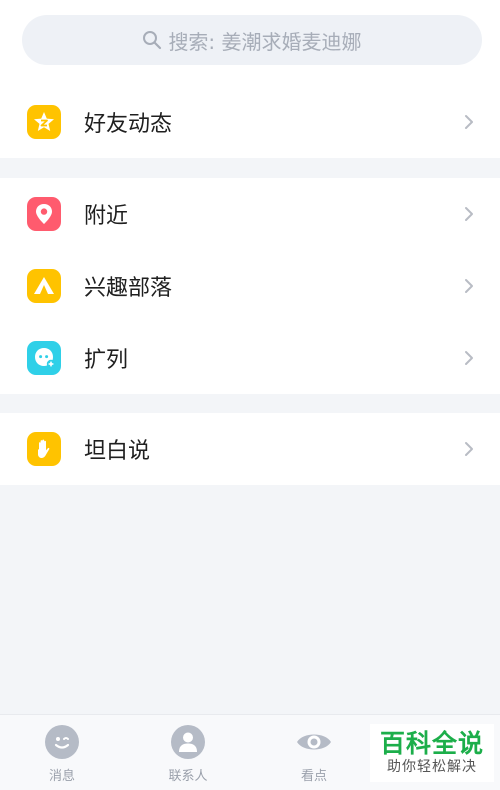 This screenshot has height=790, width=500. What do you see at coordinates (128, 124) in the screenshot?
I see `menu-item-label: 好友动态` at bounding box center [128, 124].